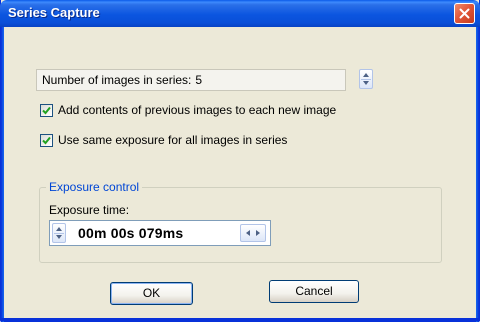 The height and width of the screenshot is (325, 480). What do you see at coordinates (253, 233) in the screenshot?
I see `time-unit-selector` at bounding box center [253, 233].